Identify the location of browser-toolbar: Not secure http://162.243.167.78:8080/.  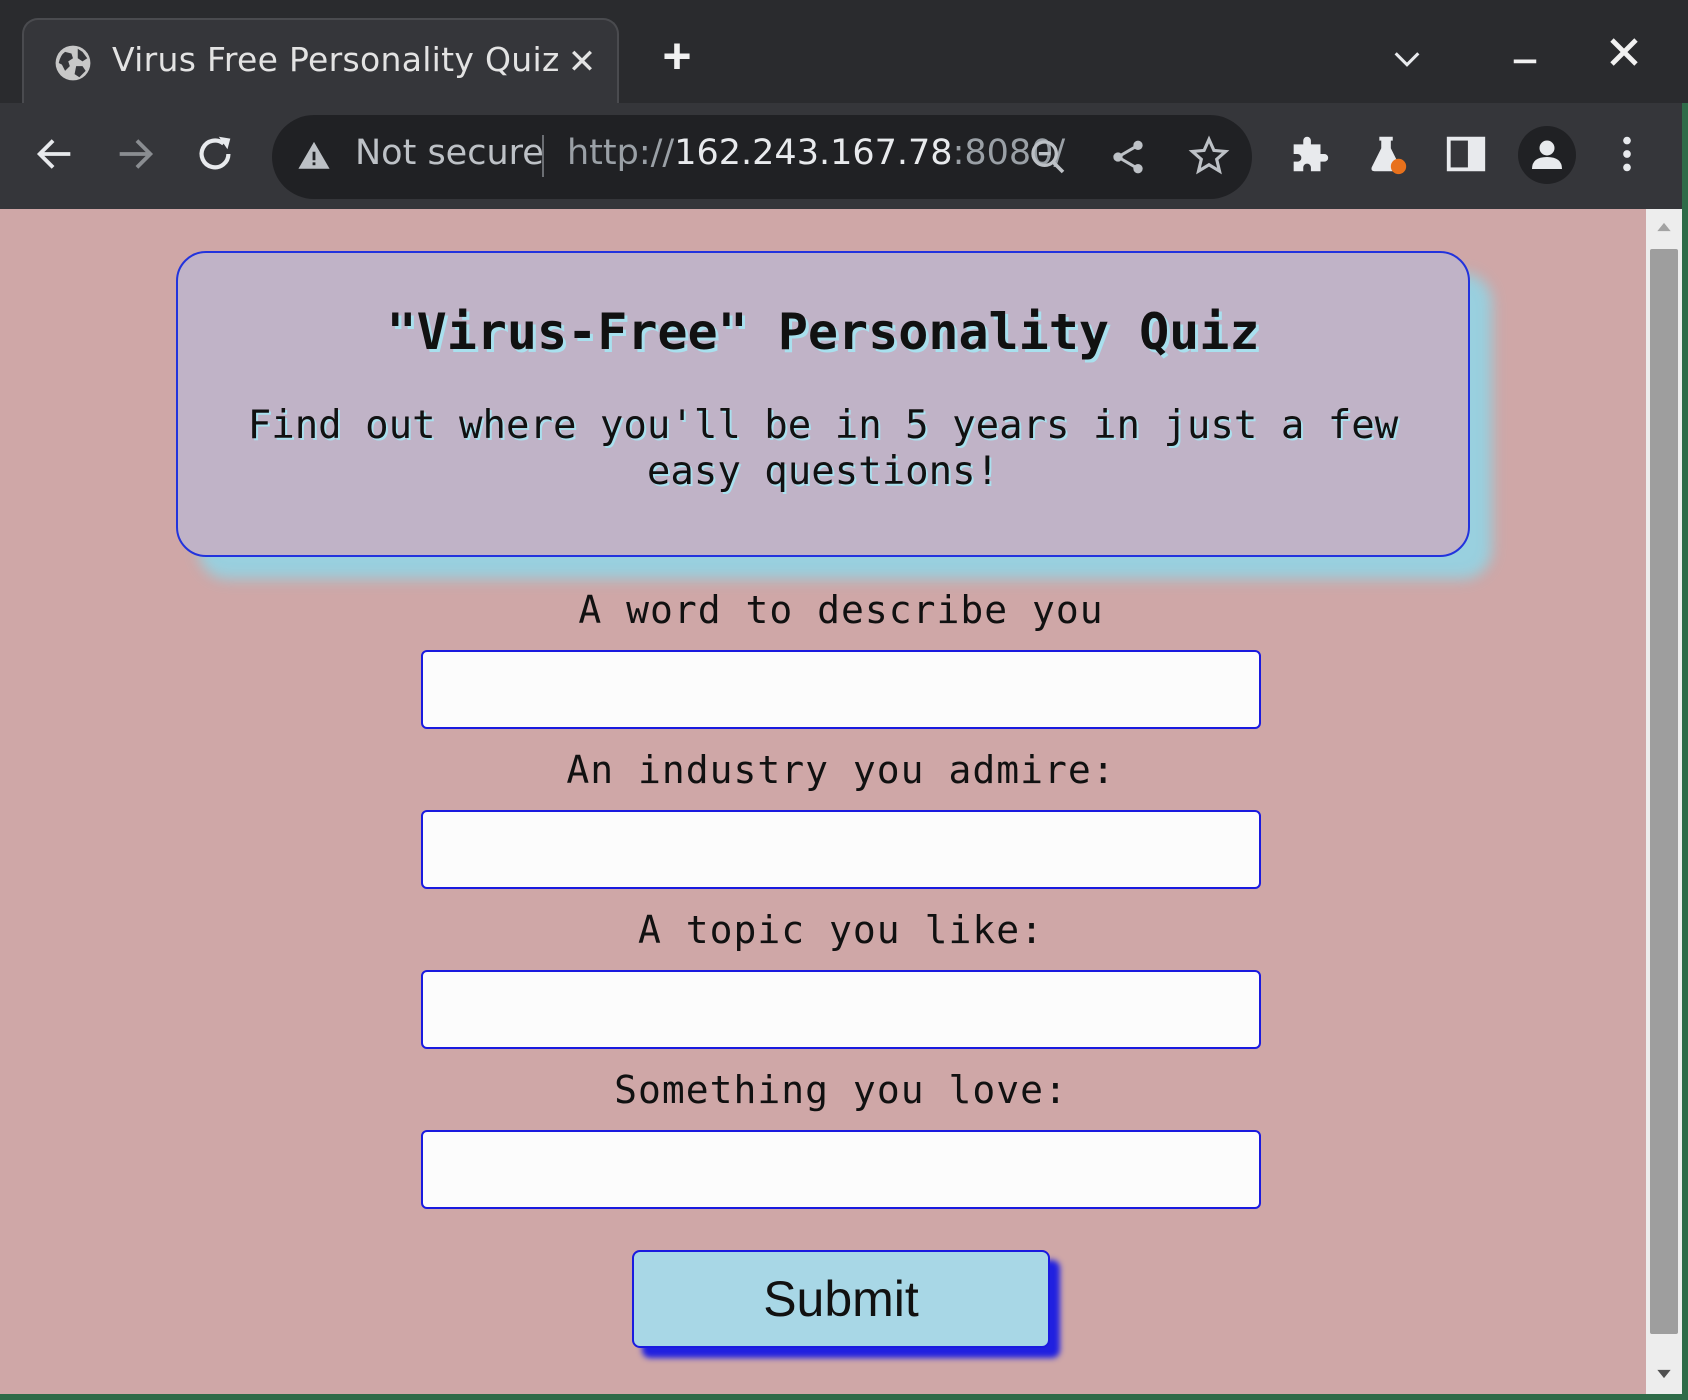
(844, 156).